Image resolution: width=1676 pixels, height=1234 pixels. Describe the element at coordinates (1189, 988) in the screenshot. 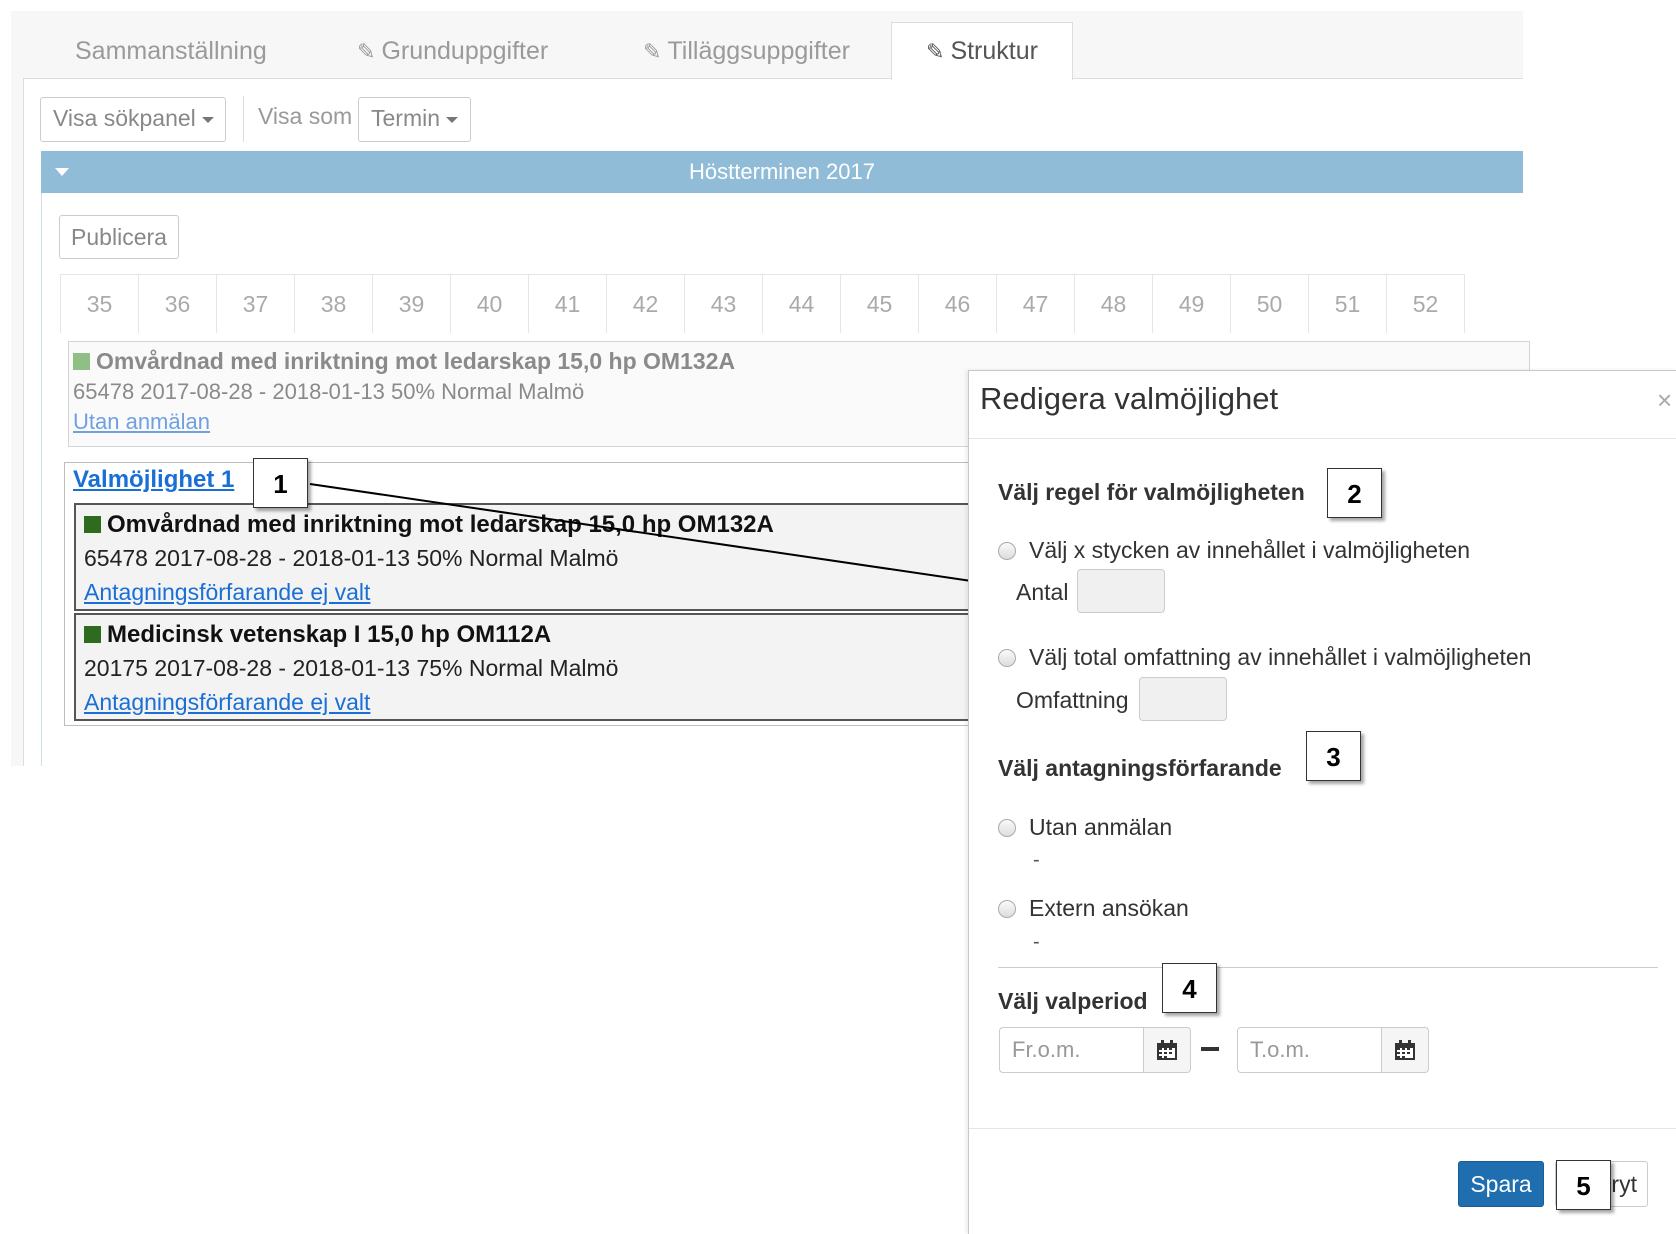

I see `callout-4: 4` at that location.